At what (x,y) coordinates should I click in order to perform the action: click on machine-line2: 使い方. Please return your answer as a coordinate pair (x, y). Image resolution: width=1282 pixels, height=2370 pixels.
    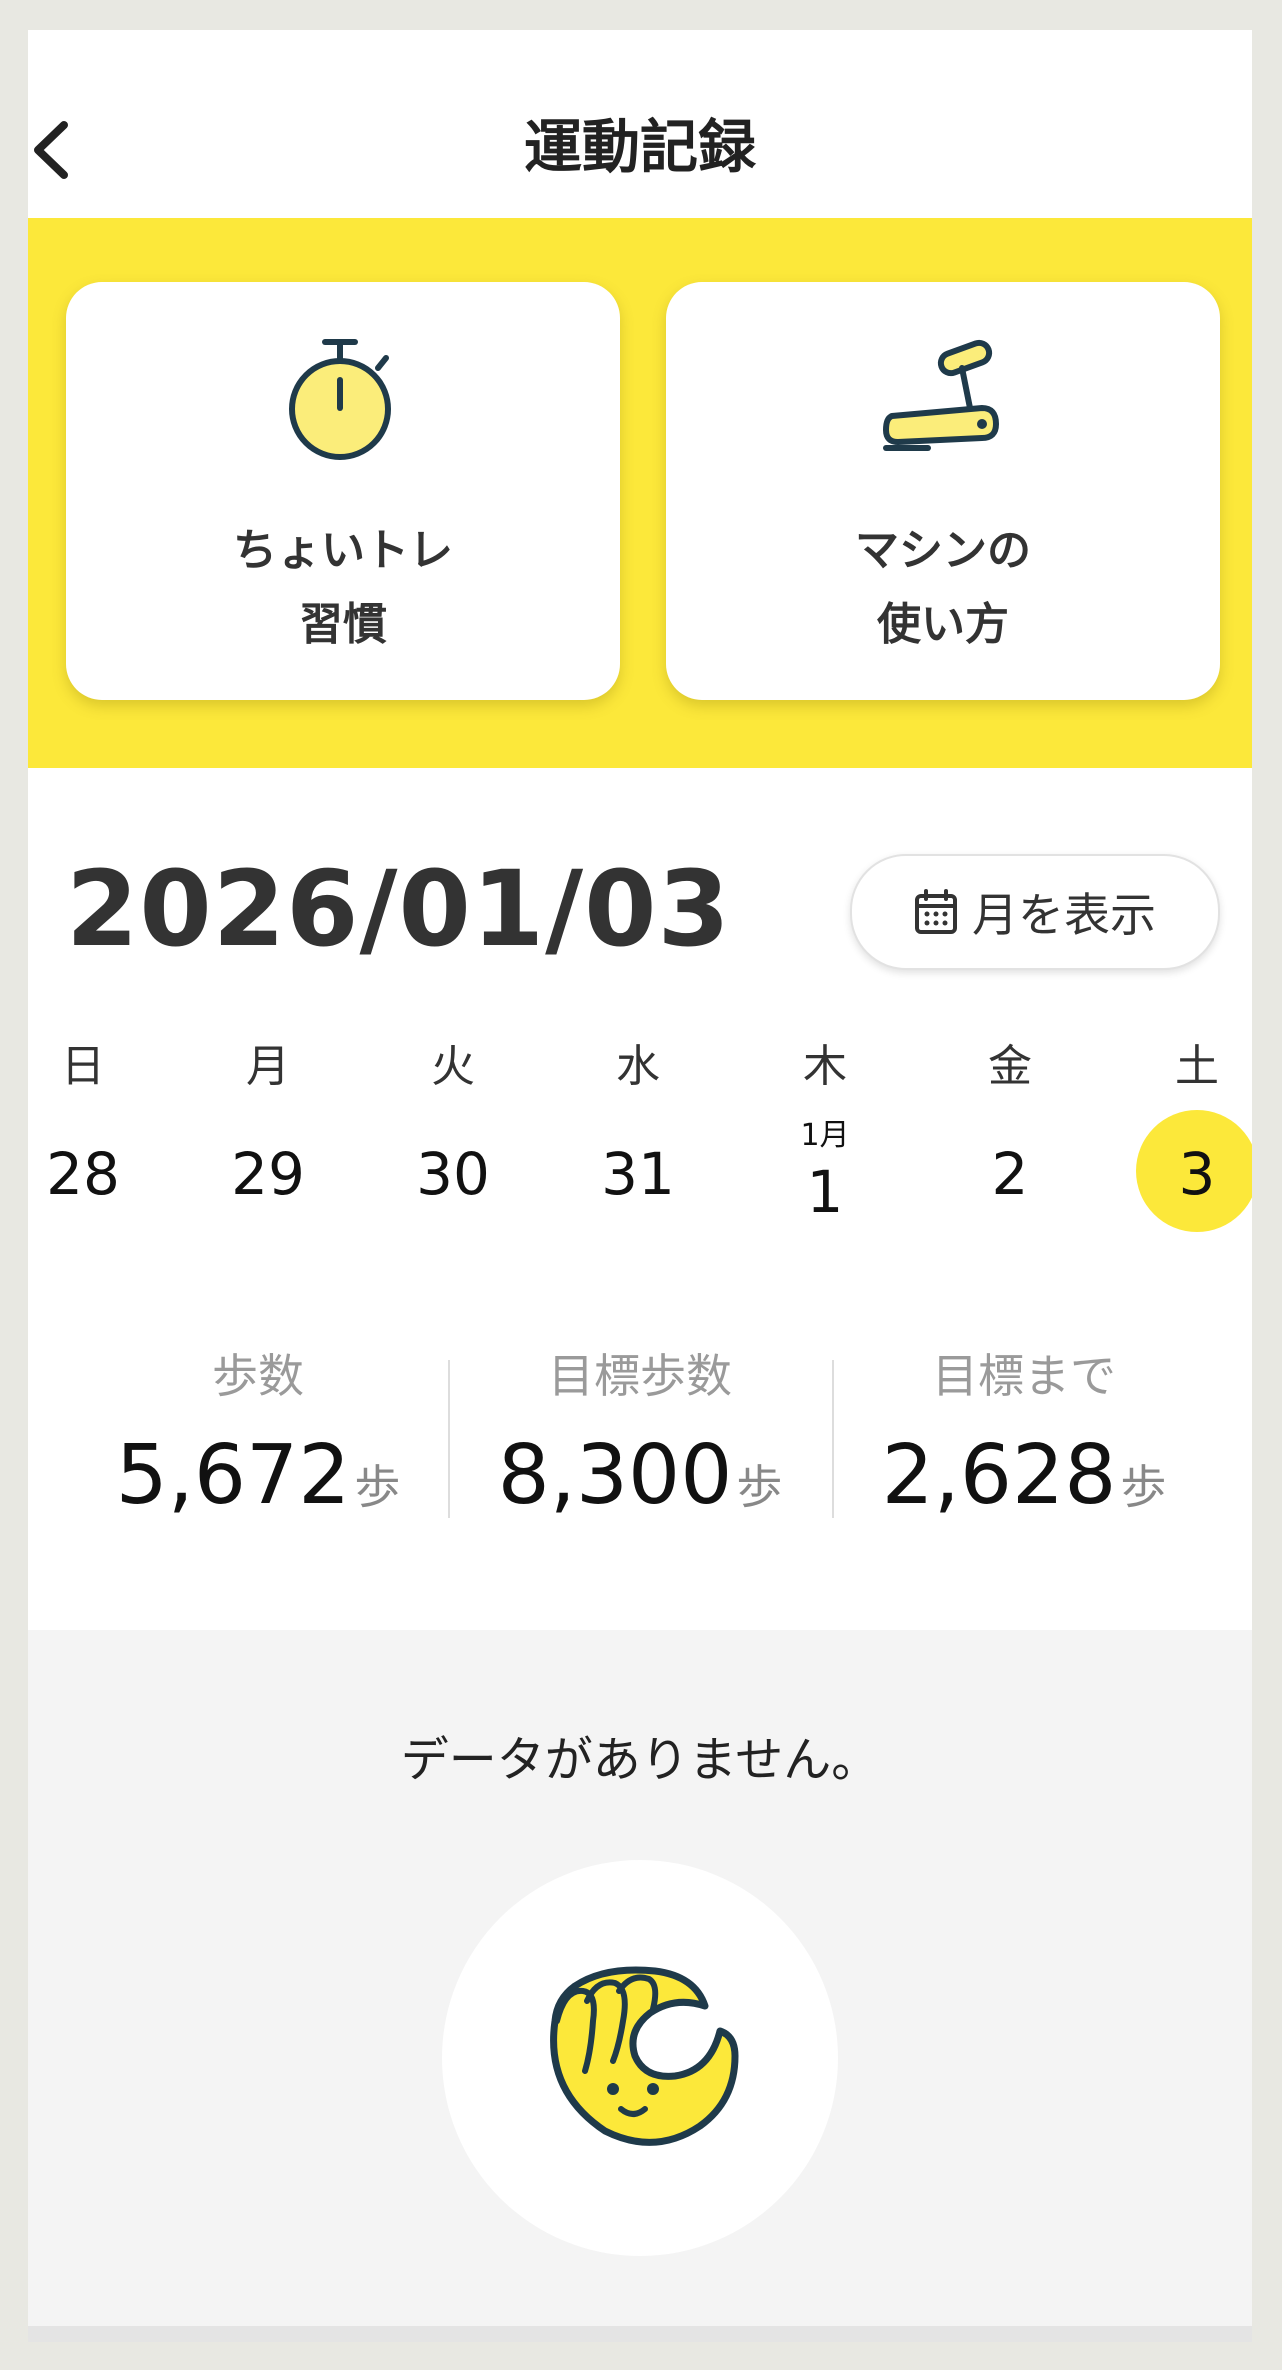
    Looking at the image, I should click on (943, 624).